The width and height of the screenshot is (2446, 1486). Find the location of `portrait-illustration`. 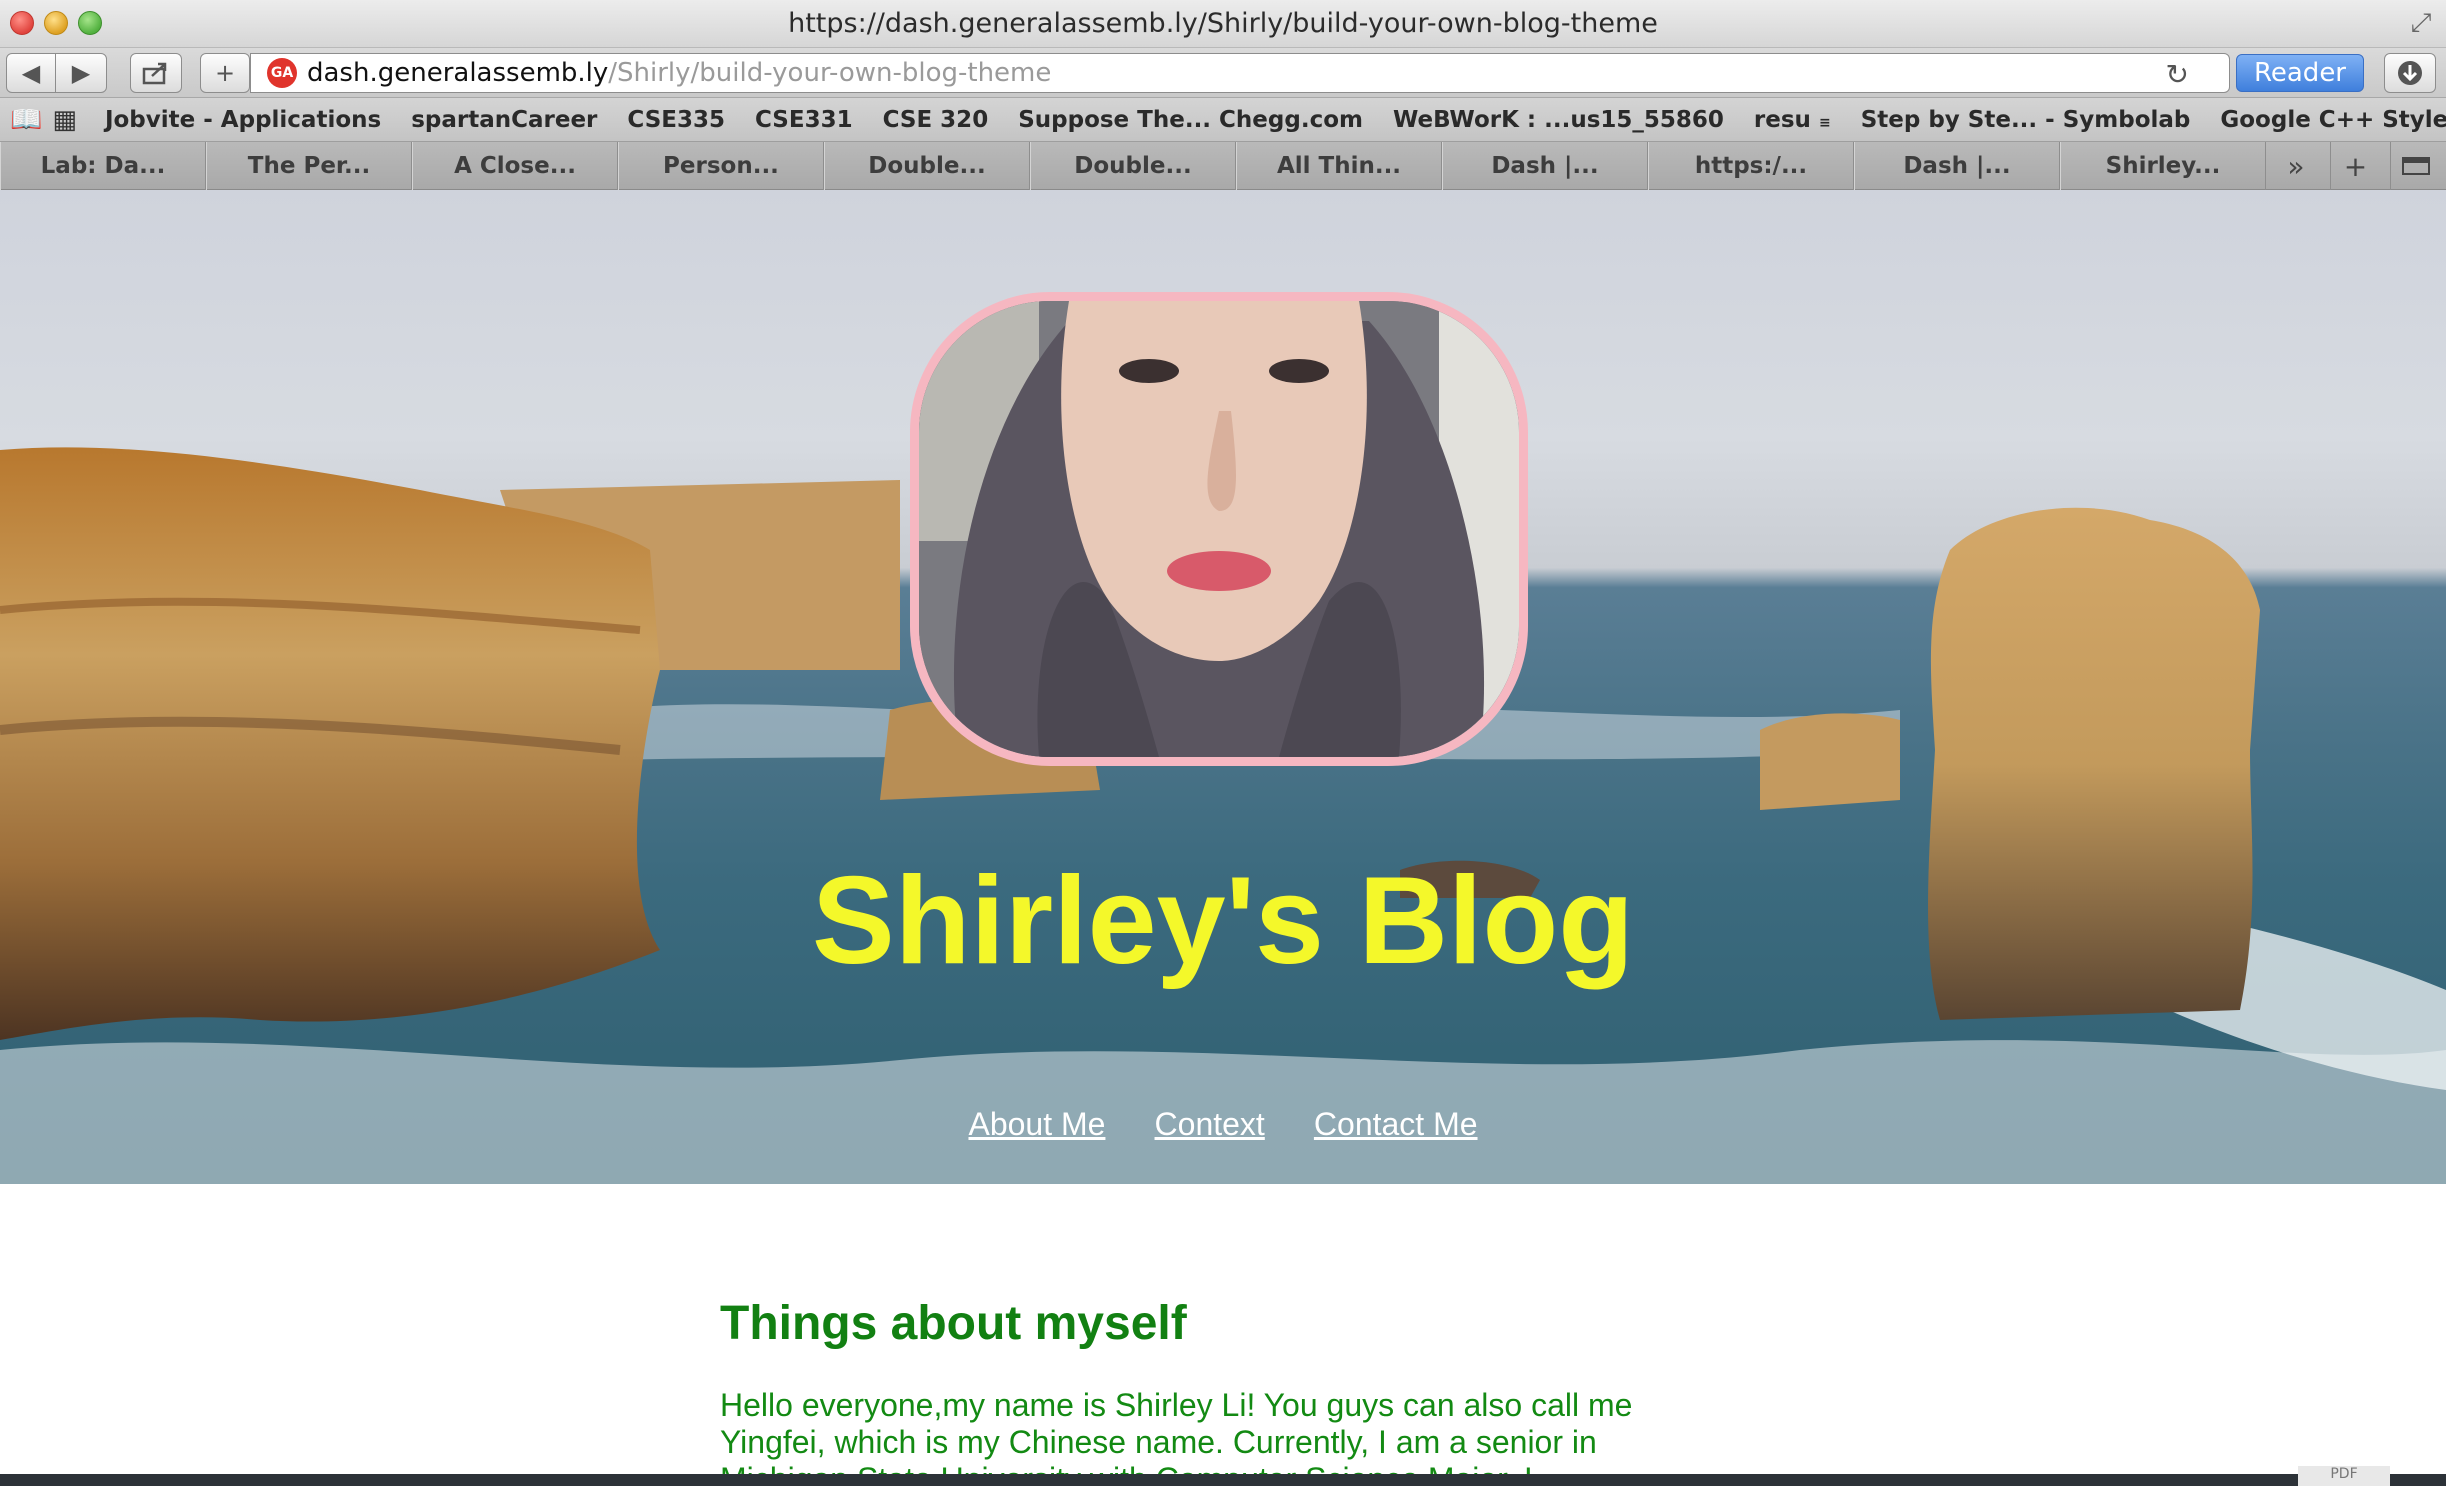

portrait-illustration is located at coordinates (1219, 529).